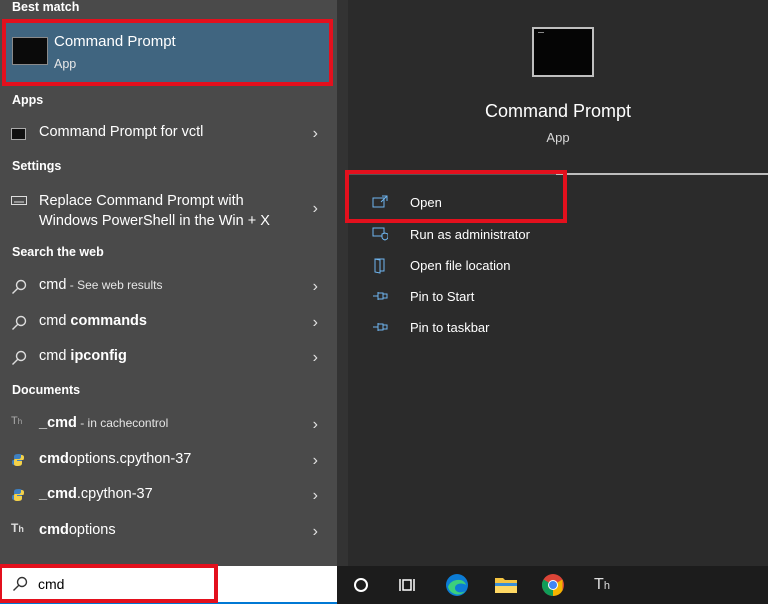  Describe the element at coordinates (380, 266) in the screenshot. I see `folder-icon` at that location.